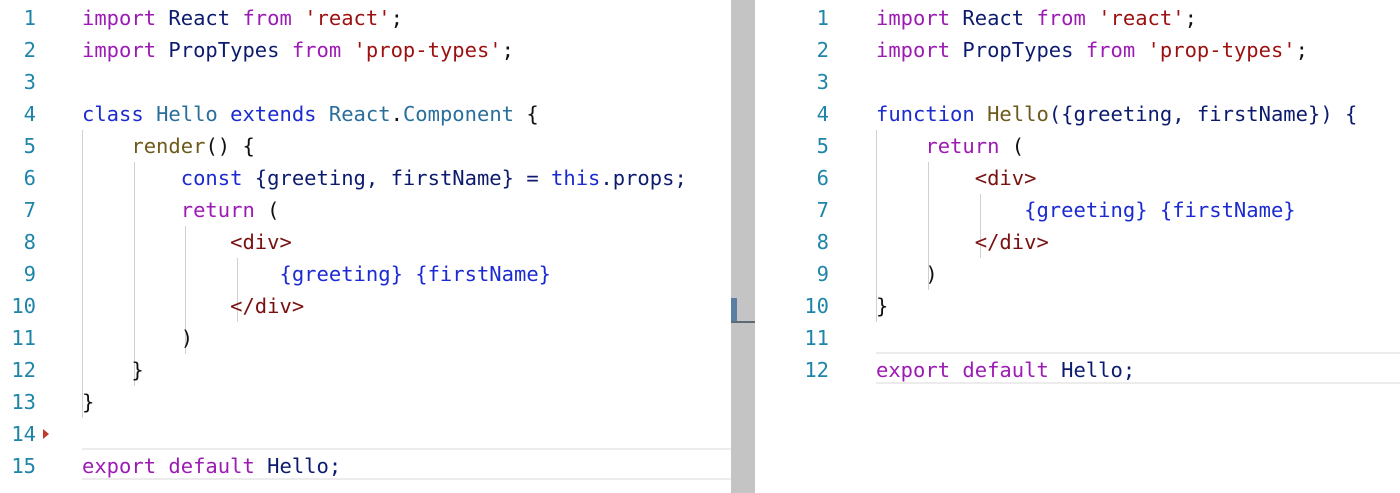 This screenshot has height=493, width=1400. I want to click on code-text: import PropTypes from 'prop-types';, so click(1092, 50).